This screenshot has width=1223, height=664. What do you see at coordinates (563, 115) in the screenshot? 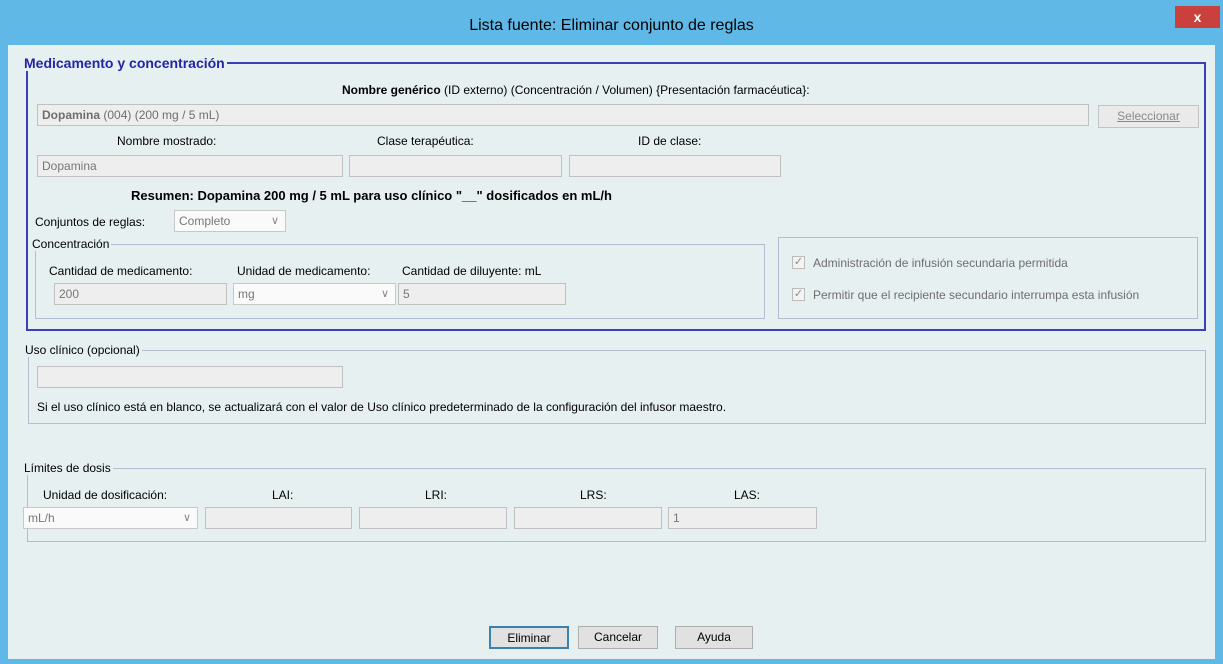
I see `generic-name-field: Dopamina (004) (200 mg / 5 mL)` at bounding box center [563, 115].